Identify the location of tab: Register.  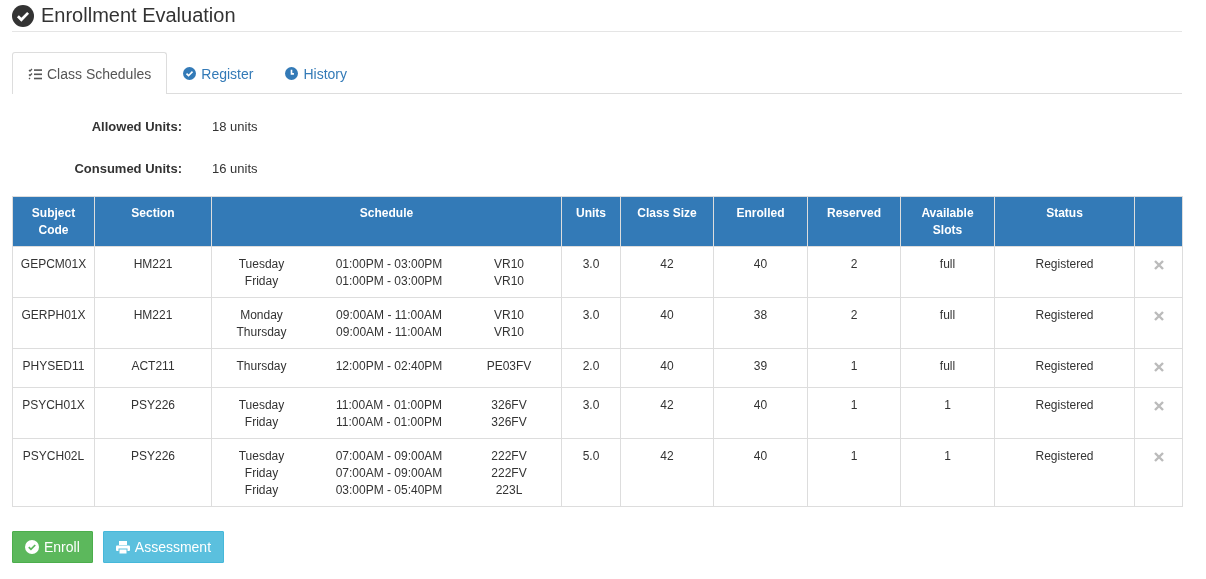
(218, 73).